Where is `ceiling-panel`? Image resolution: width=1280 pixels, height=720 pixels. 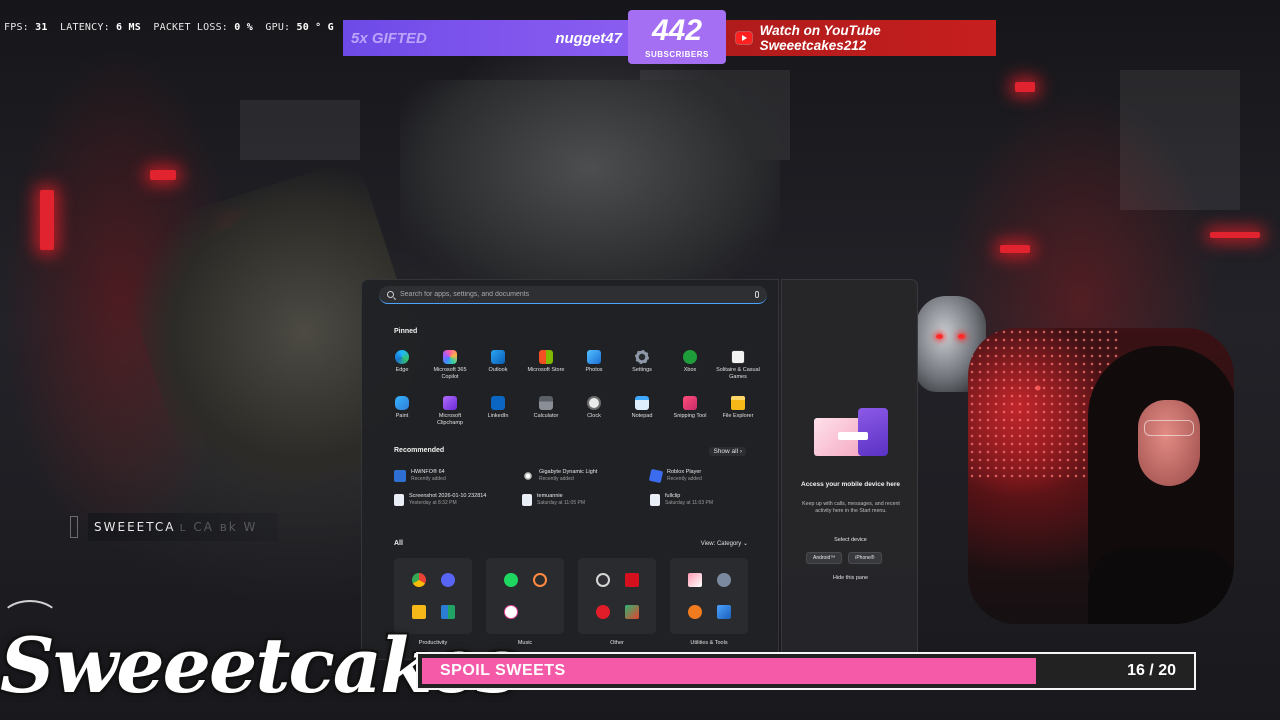
ceiling-panel is located at coordinates (300, 130).